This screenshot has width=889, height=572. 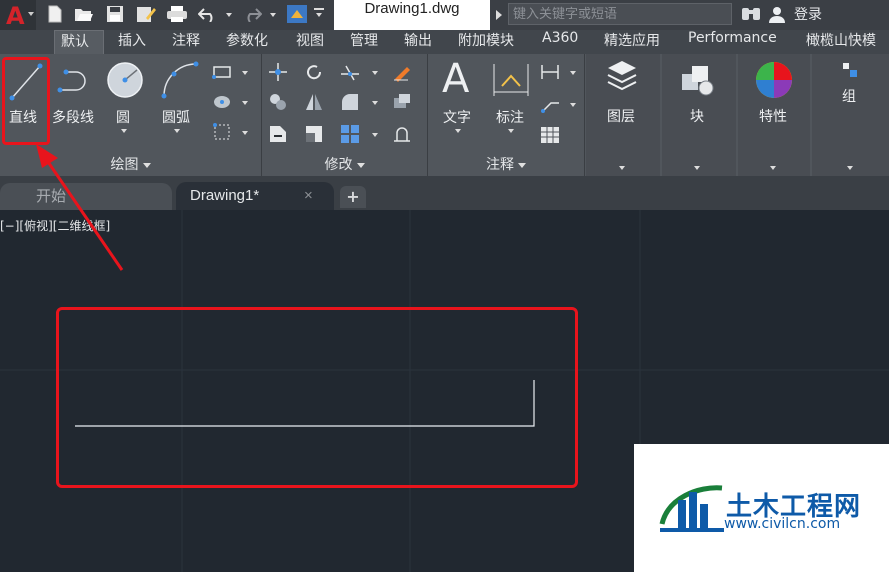 I want to click on annotation-panel-label: 注释, so click(x=500, y=165).